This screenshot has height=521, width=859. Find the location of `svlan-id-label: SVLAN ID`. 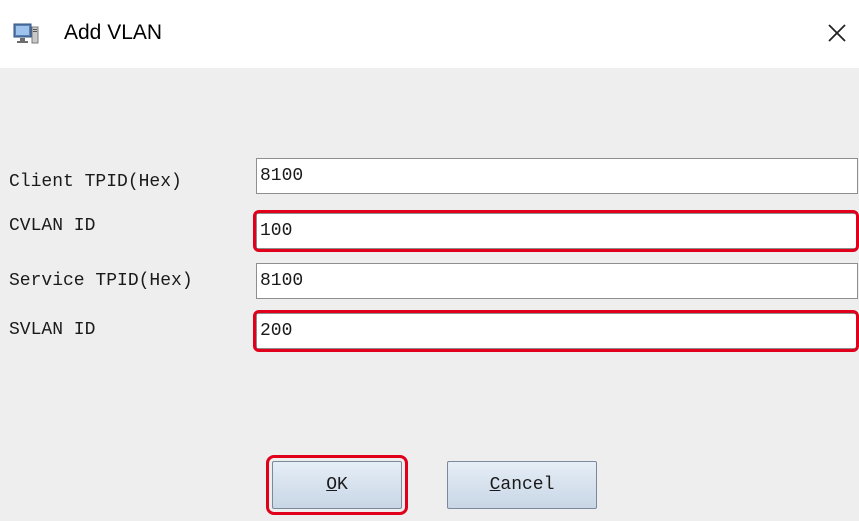

svlan-id-label: SVLAN ID is located at coordinates (52, 330).